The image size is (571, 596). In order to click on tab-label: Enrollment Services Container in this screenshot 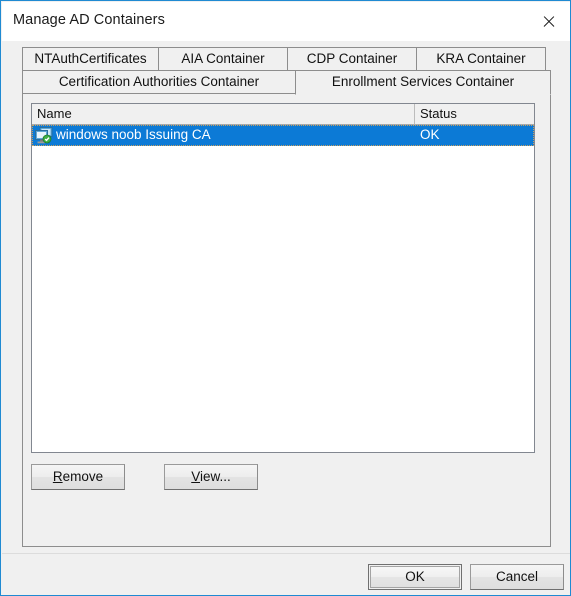, I will do `click(423, 81)`.